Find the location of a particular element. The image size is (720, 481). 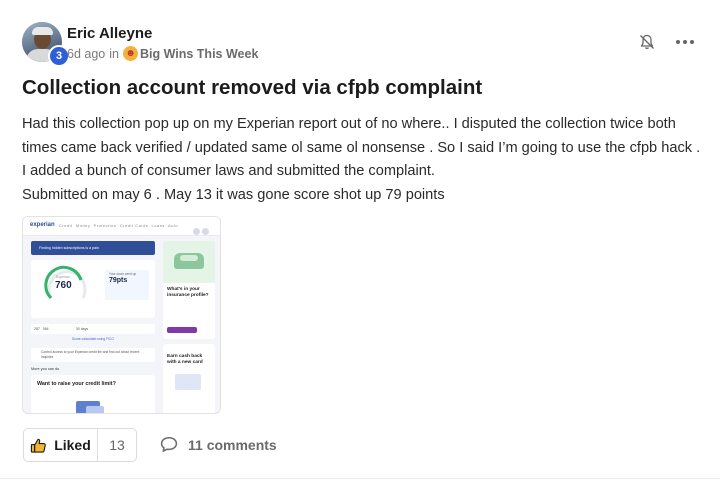

post-time: 6d ago is located at coordinates (86, 53).